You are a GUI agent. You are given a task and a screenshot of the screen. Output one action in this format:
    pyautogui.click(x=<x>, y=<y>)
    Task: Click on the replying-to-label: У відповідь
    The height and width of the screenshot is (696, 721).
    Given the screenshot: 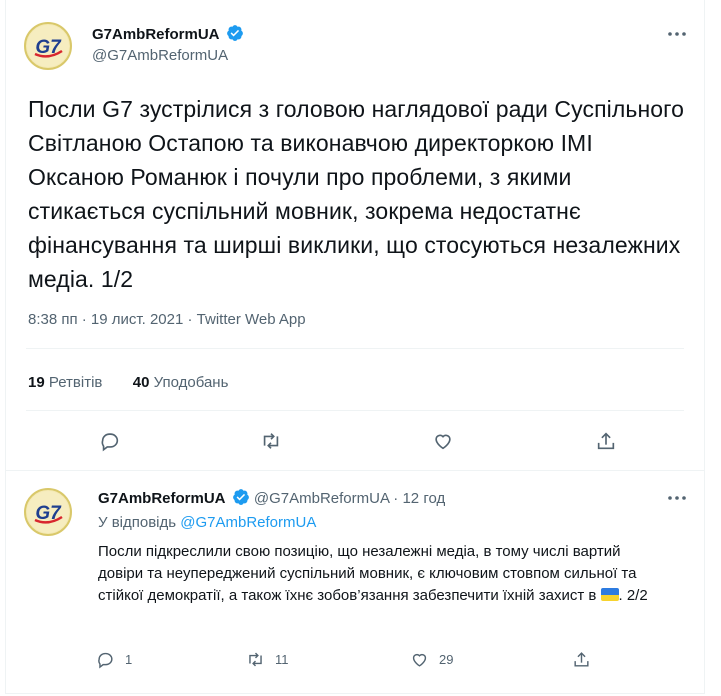 What is the action you would take?
    pyautogui.click(x=137, y=522)
    